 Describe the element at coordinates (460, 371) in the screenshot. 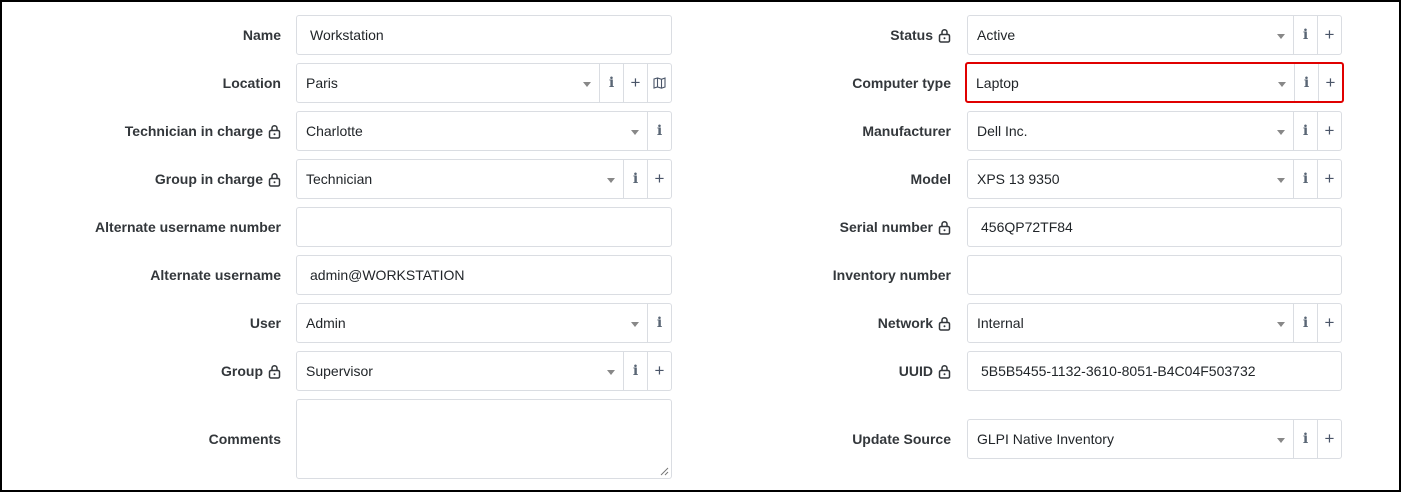

I see `group-select: Supervisor` at that location.